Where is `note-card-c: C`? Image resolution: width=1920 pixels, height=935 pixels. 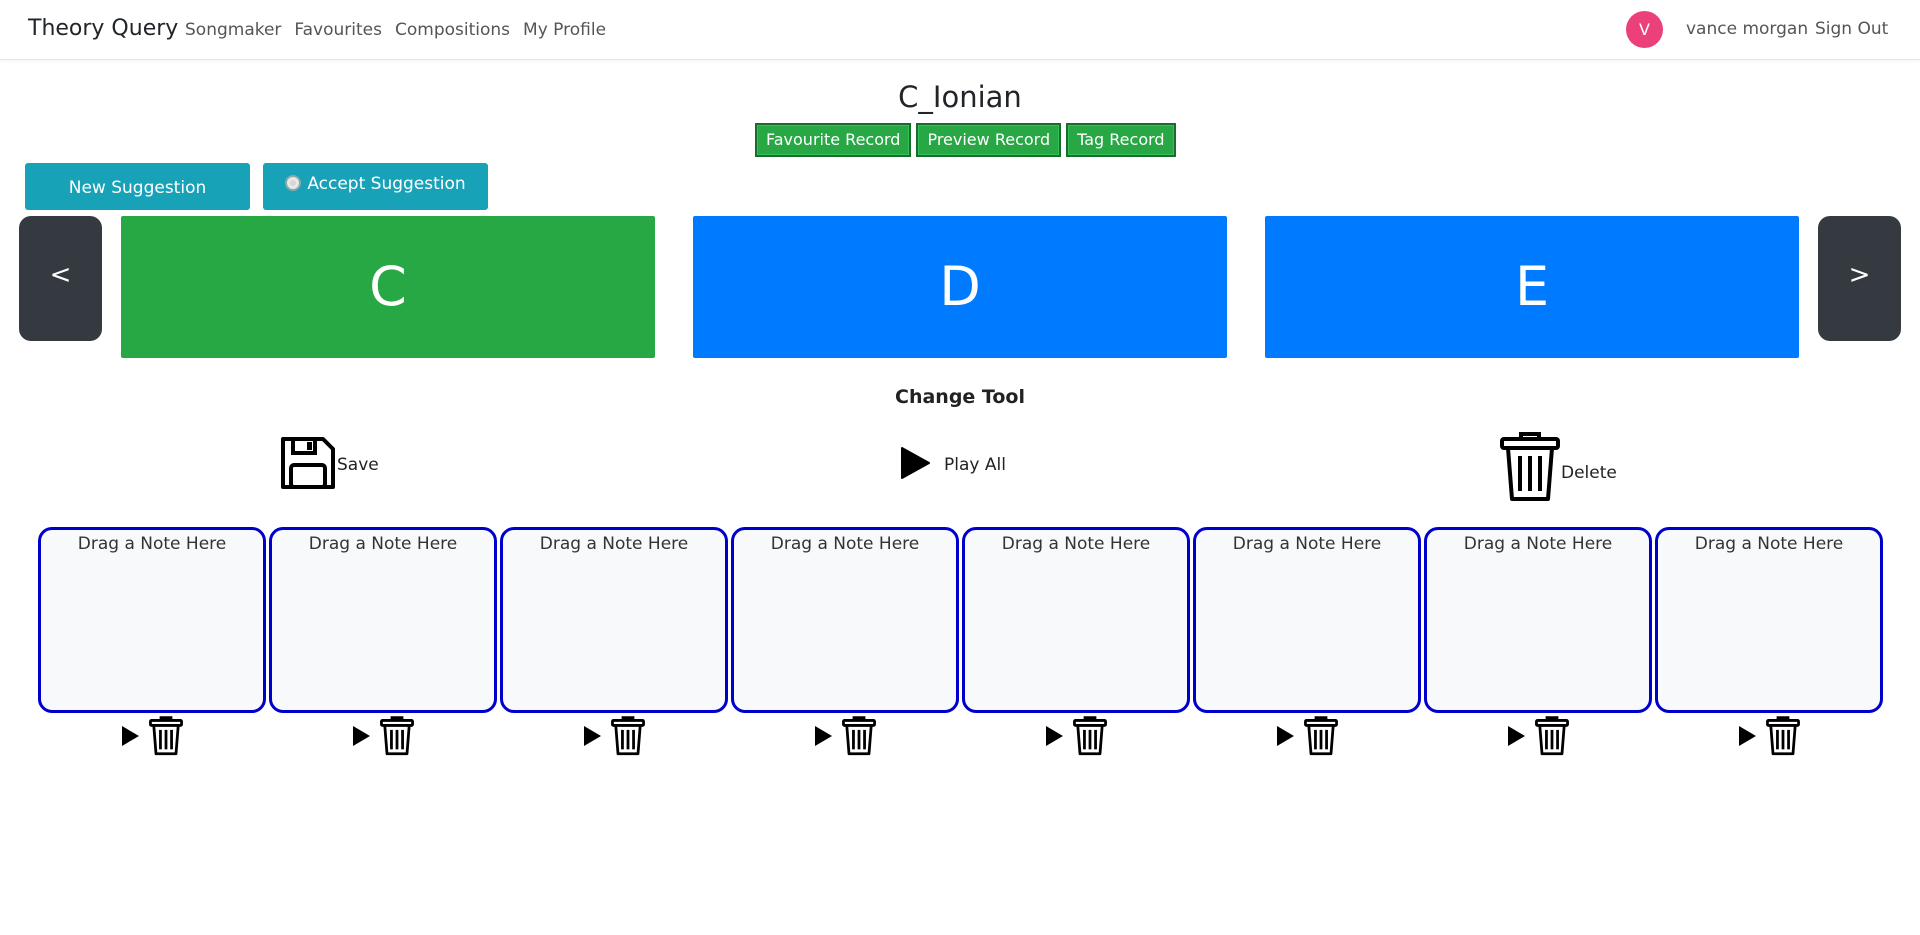 note-card-c: C is located at coordinates (388, 287).